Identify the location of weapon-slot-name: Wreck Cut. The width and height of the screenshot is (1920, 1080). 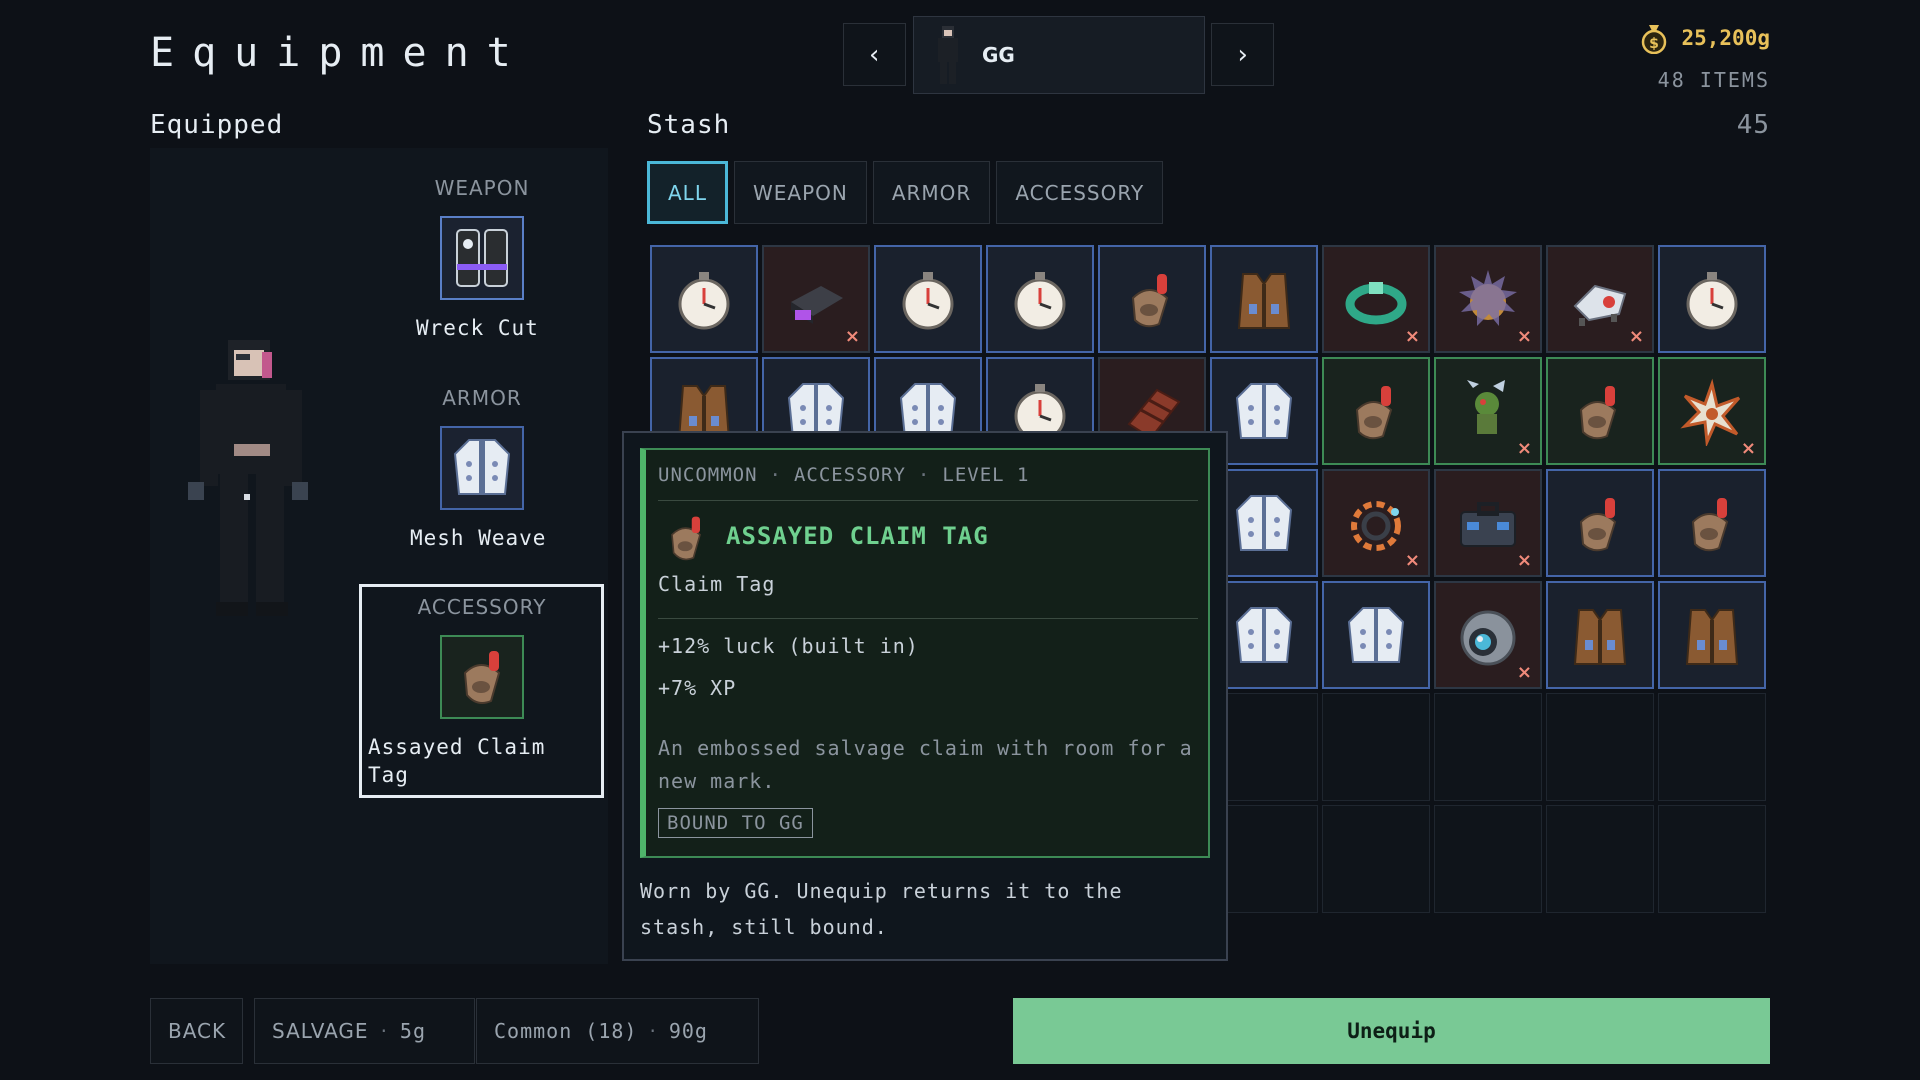
(477, 328).